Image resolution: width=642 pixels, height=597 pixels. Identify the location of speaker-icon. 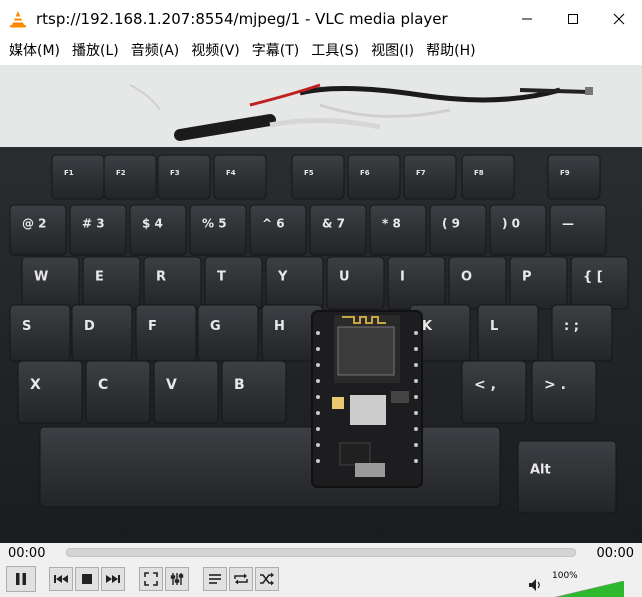
(535, 585).